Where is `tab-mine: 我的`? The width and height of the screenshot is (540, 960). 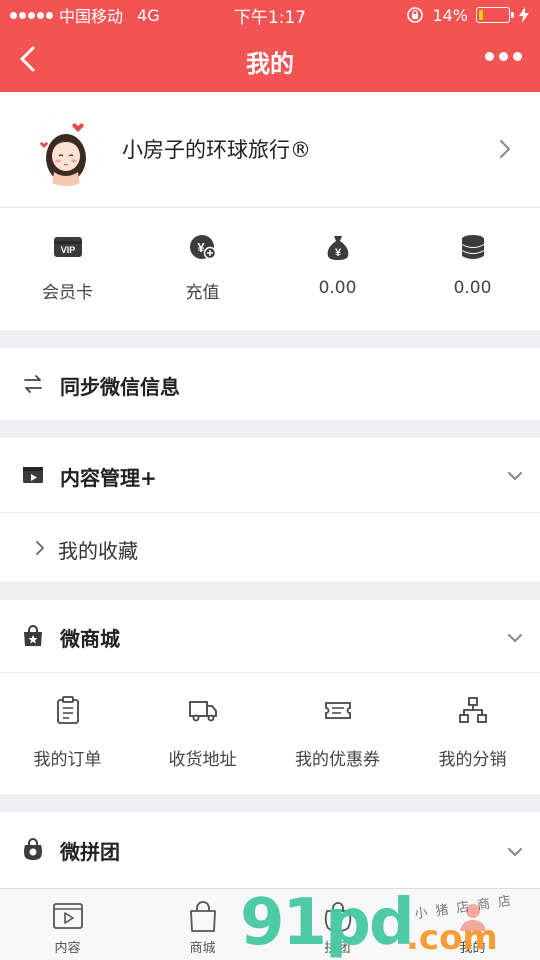
tab-mine: 我的 is located at coordinates (472, 924).